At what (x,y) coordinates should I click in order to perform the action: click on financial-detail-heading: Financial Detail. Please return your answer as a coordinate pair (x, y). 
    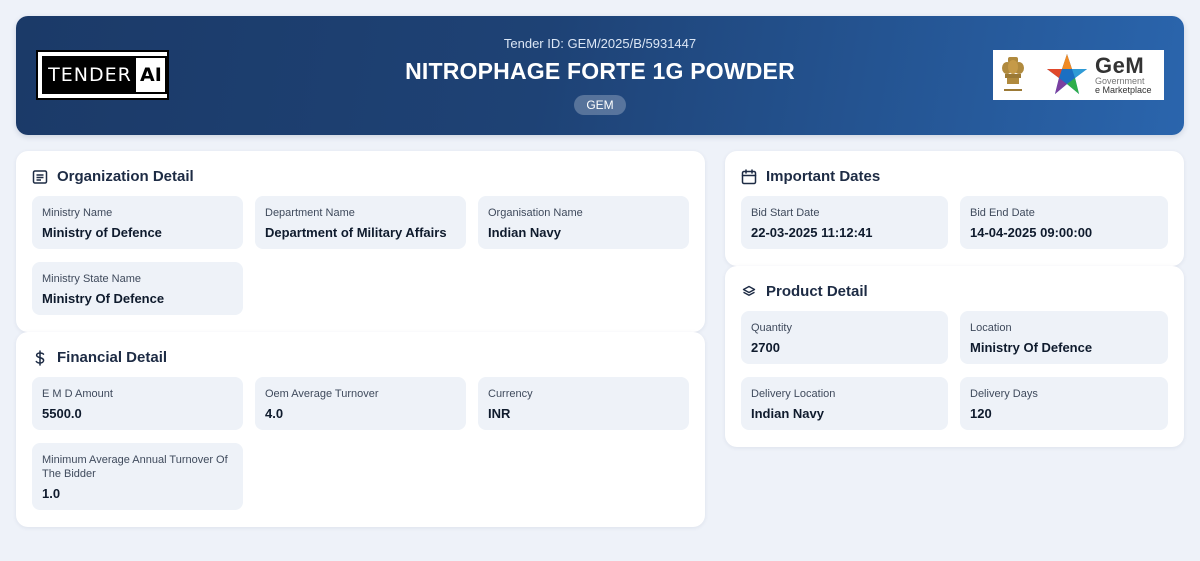
    Looking at the image, I should click on (99, 357).